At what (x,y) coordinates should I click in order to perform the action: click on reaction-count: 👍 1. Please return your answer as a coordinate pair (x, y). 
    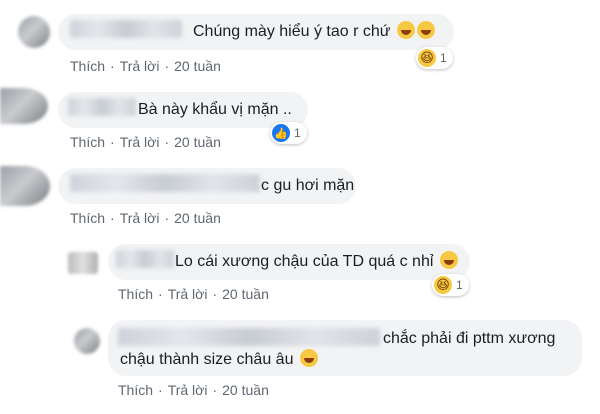
    Looking at the image, I should click on (288, 133).